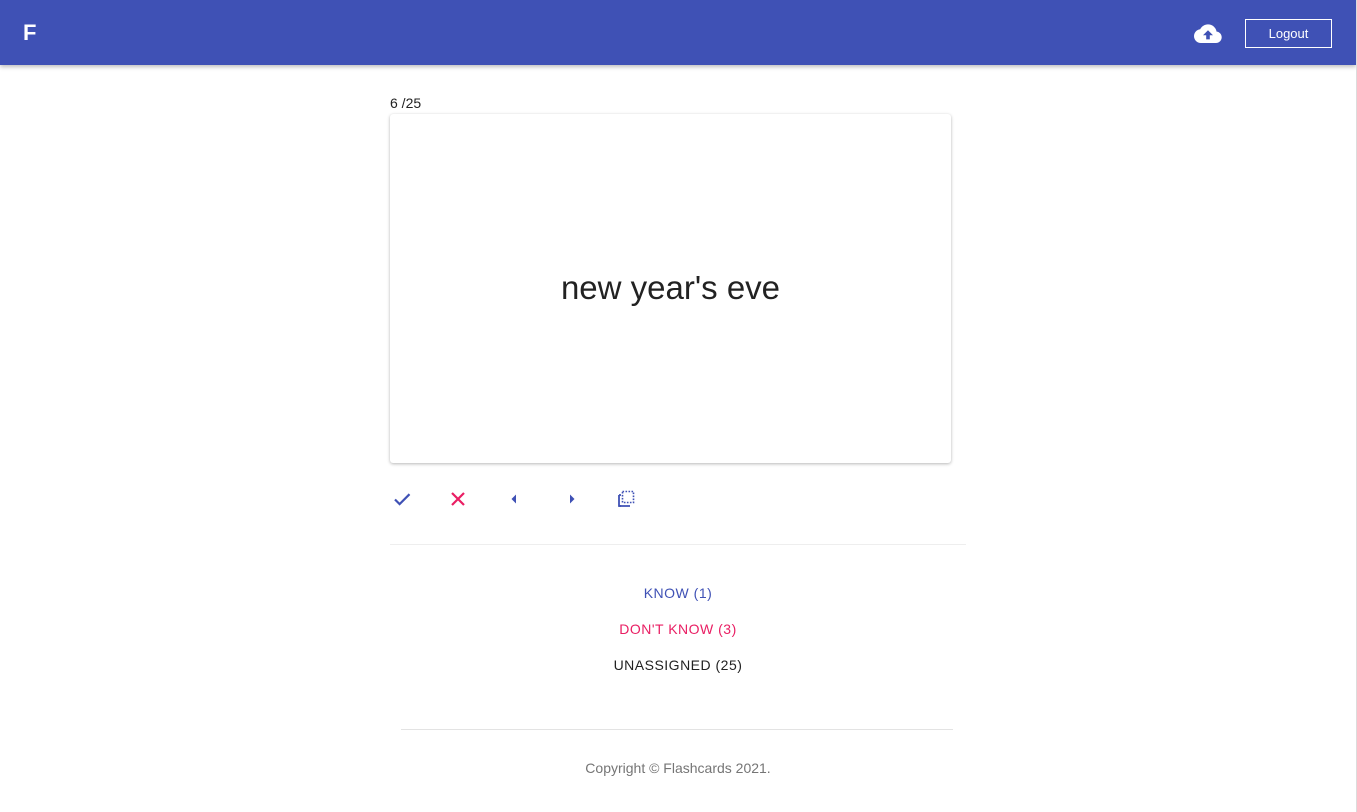 This screenshot has width=1357, height=812. Describe the element at coordinates (678, 32) in the screenshot. I see `app-bar: F Logout` at that location.